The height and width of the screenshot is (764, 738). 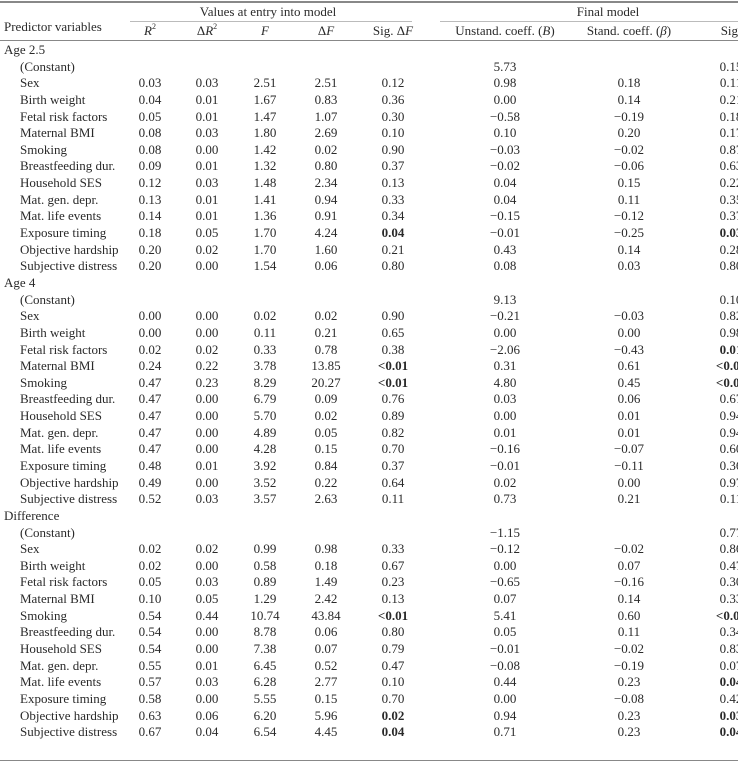 I want to click on cell-r2: 0.48, so click(x=150, y=465).